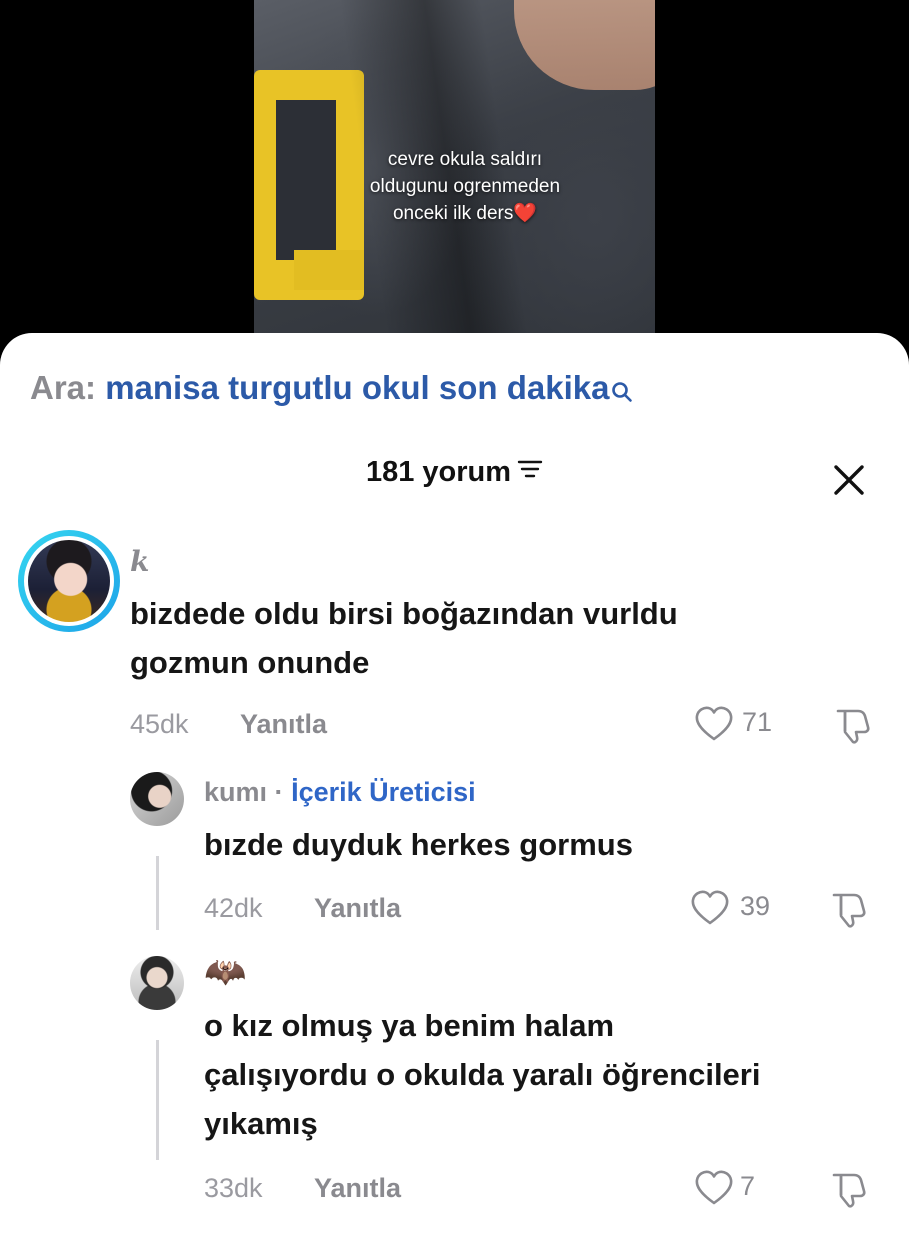  I want to click on comment-text-line: bizdede oldu birsi boğazından vurldu, so click(404, 613).